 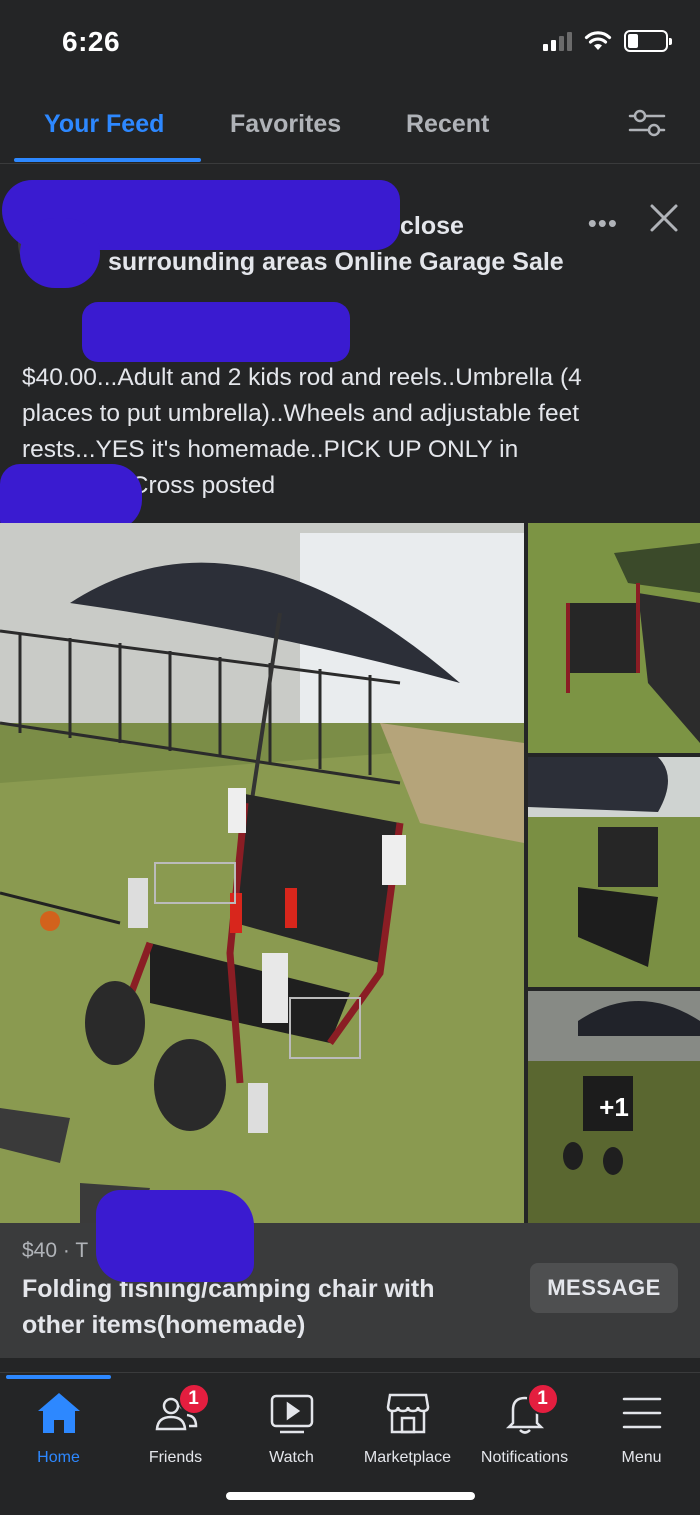 I want to click on more-options-icon: •••, so click(x=603, y=223).